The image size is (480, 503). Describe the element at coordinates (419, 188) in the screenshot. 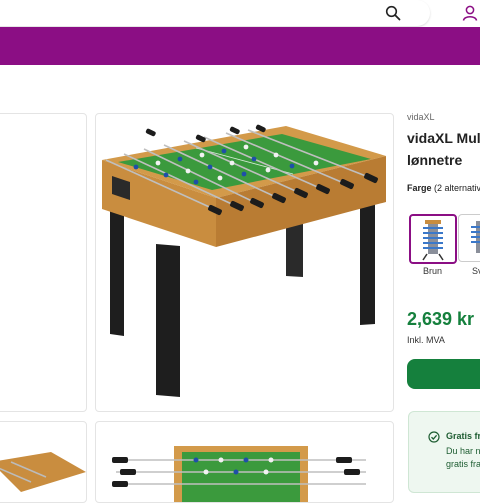

I see `color-label: Farge` at that location.